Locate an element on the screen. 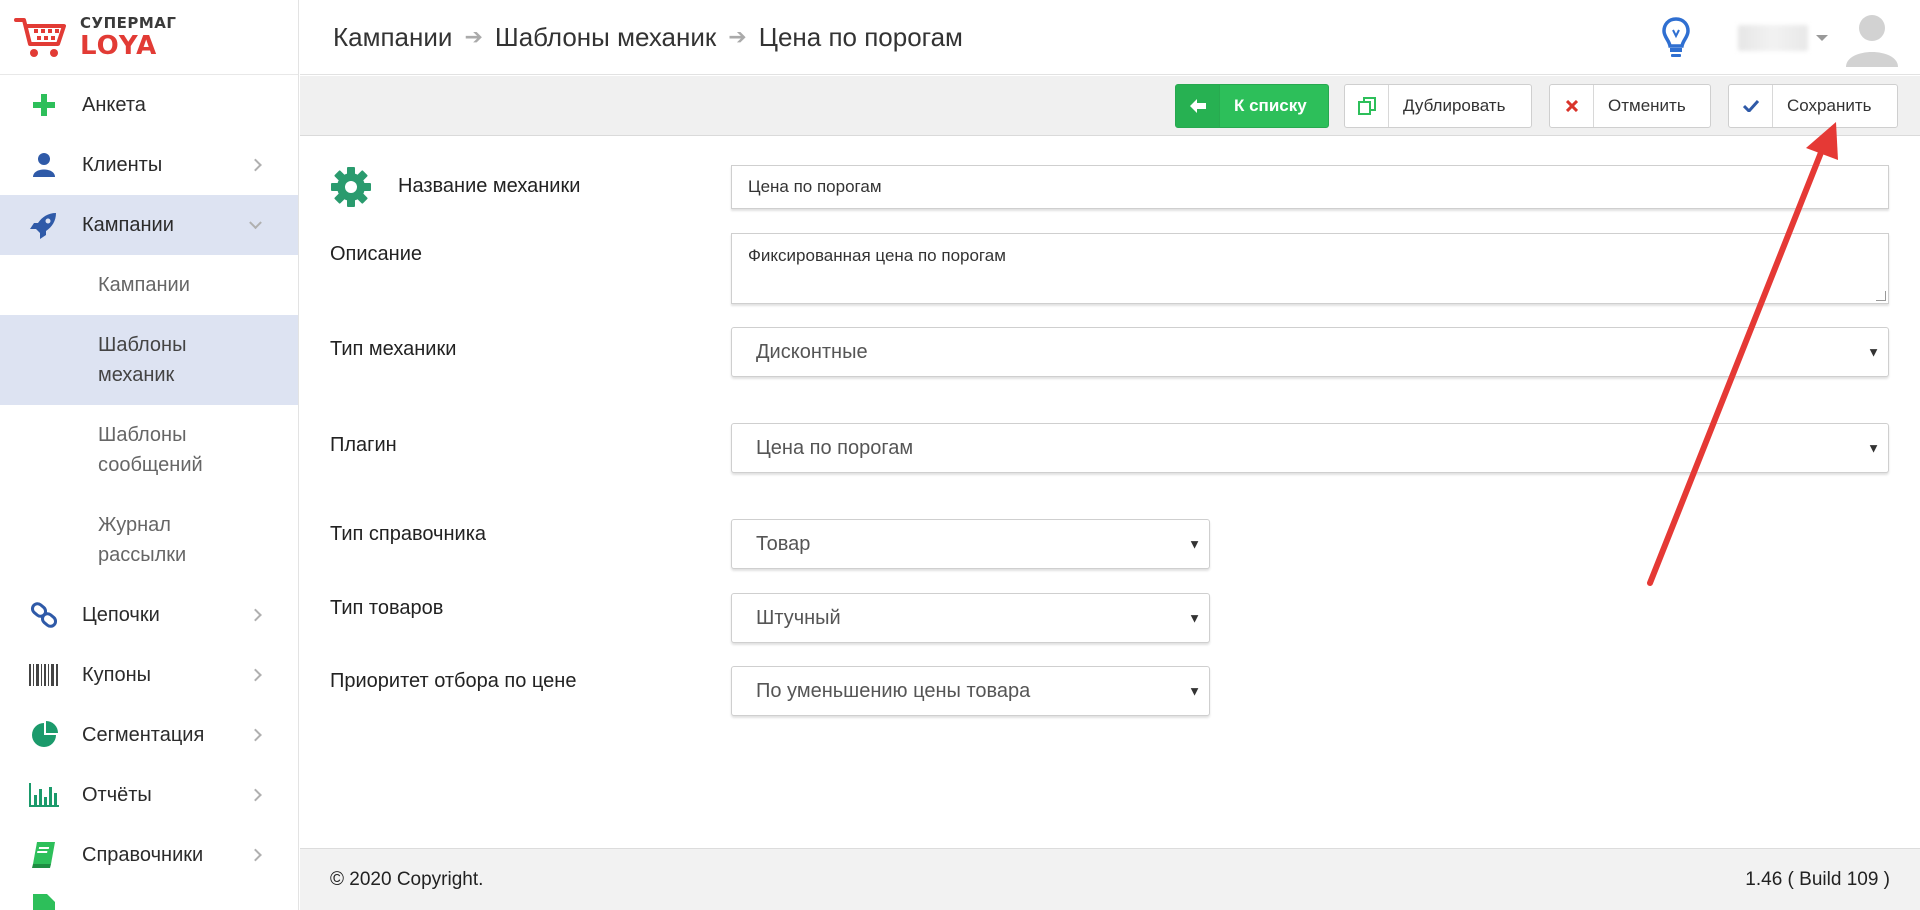 The height and width of the screenshot is (910, 1920). bar-chart-icon is located at coordinates (44, 795).